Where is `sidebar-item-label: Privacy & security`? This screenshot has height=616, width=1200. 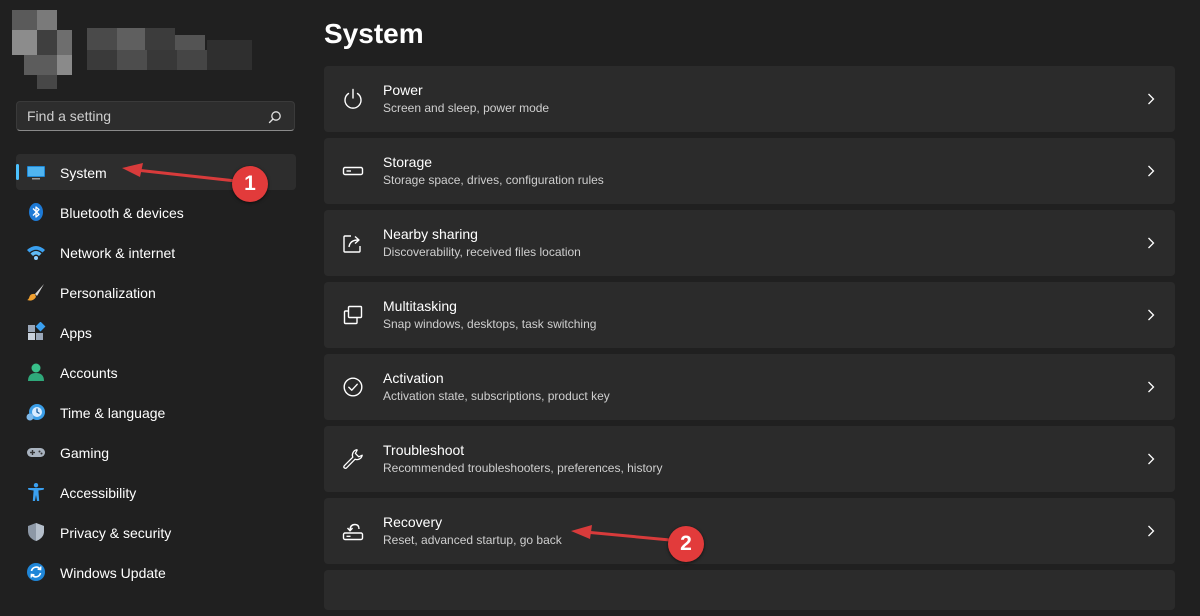 sidebar-item-label: Privacy & security is located at coordinates (116, 533).